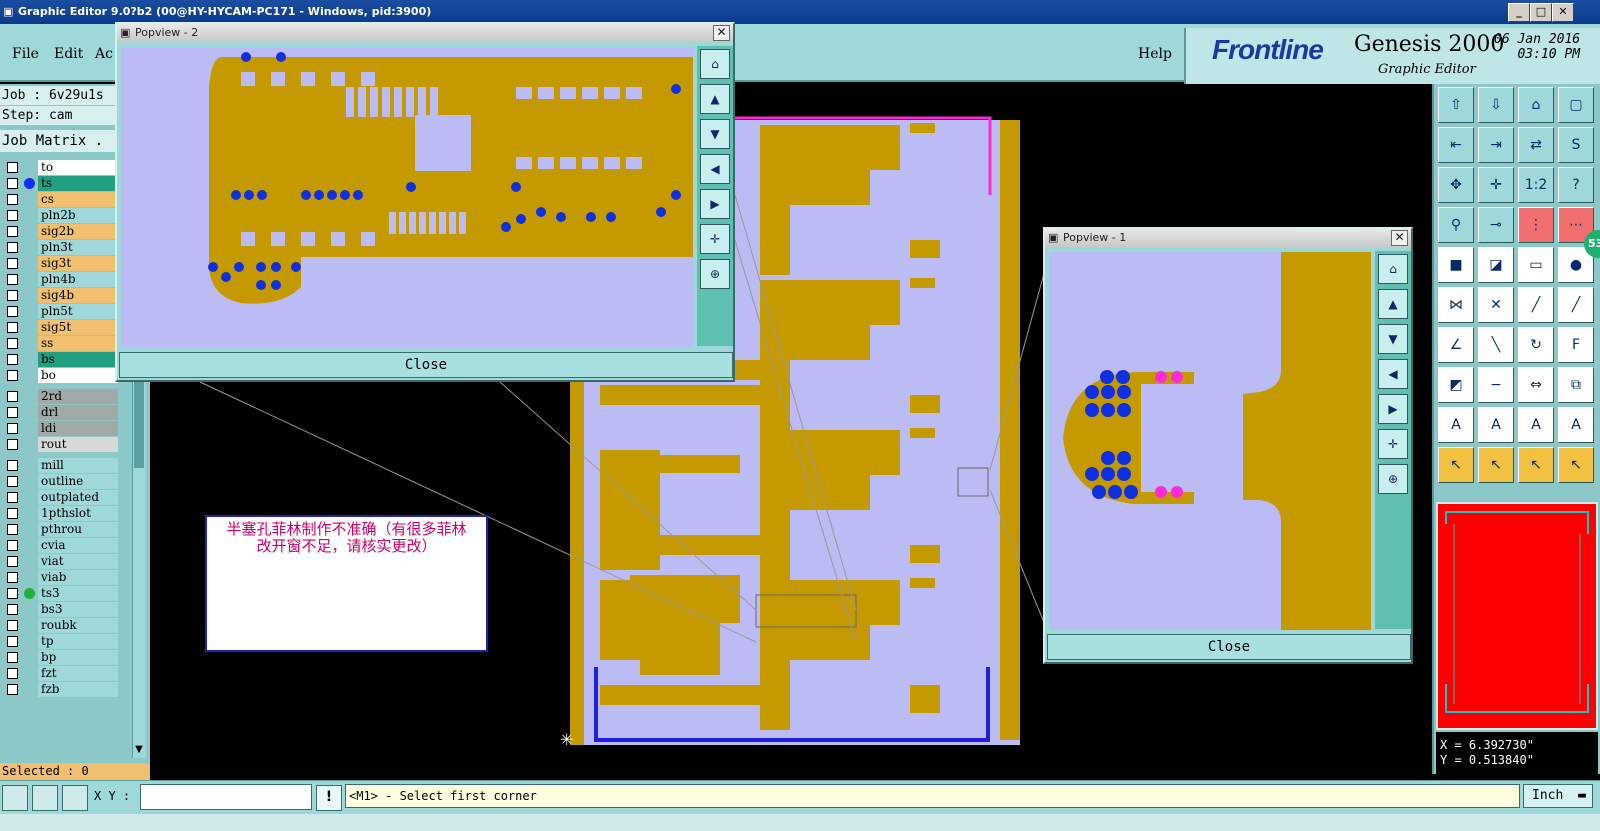  I want to click on snap-icon: S, so click(1576, 145).